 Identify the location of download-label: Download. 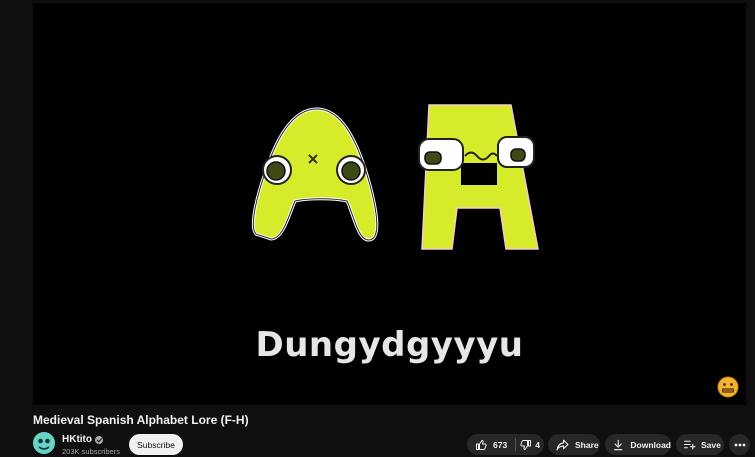
(650, 444).